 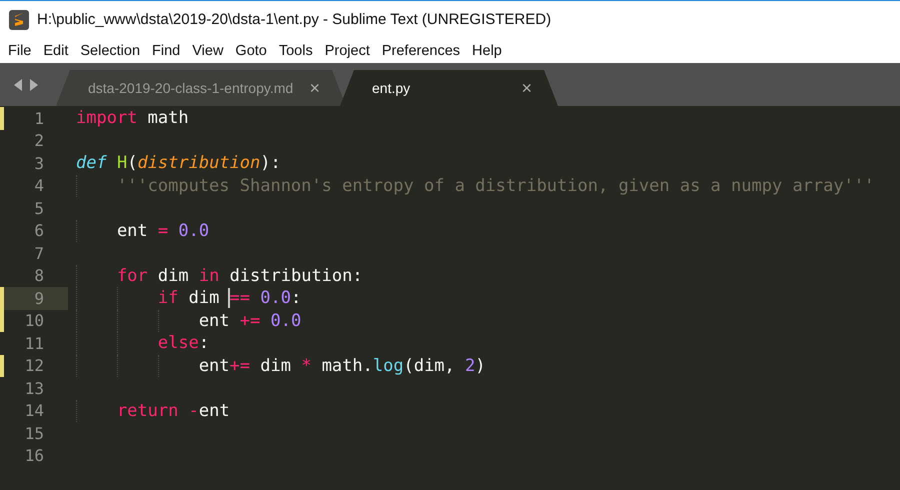 I want to click on menu-item: Preferences, so click(x=421, y=50).